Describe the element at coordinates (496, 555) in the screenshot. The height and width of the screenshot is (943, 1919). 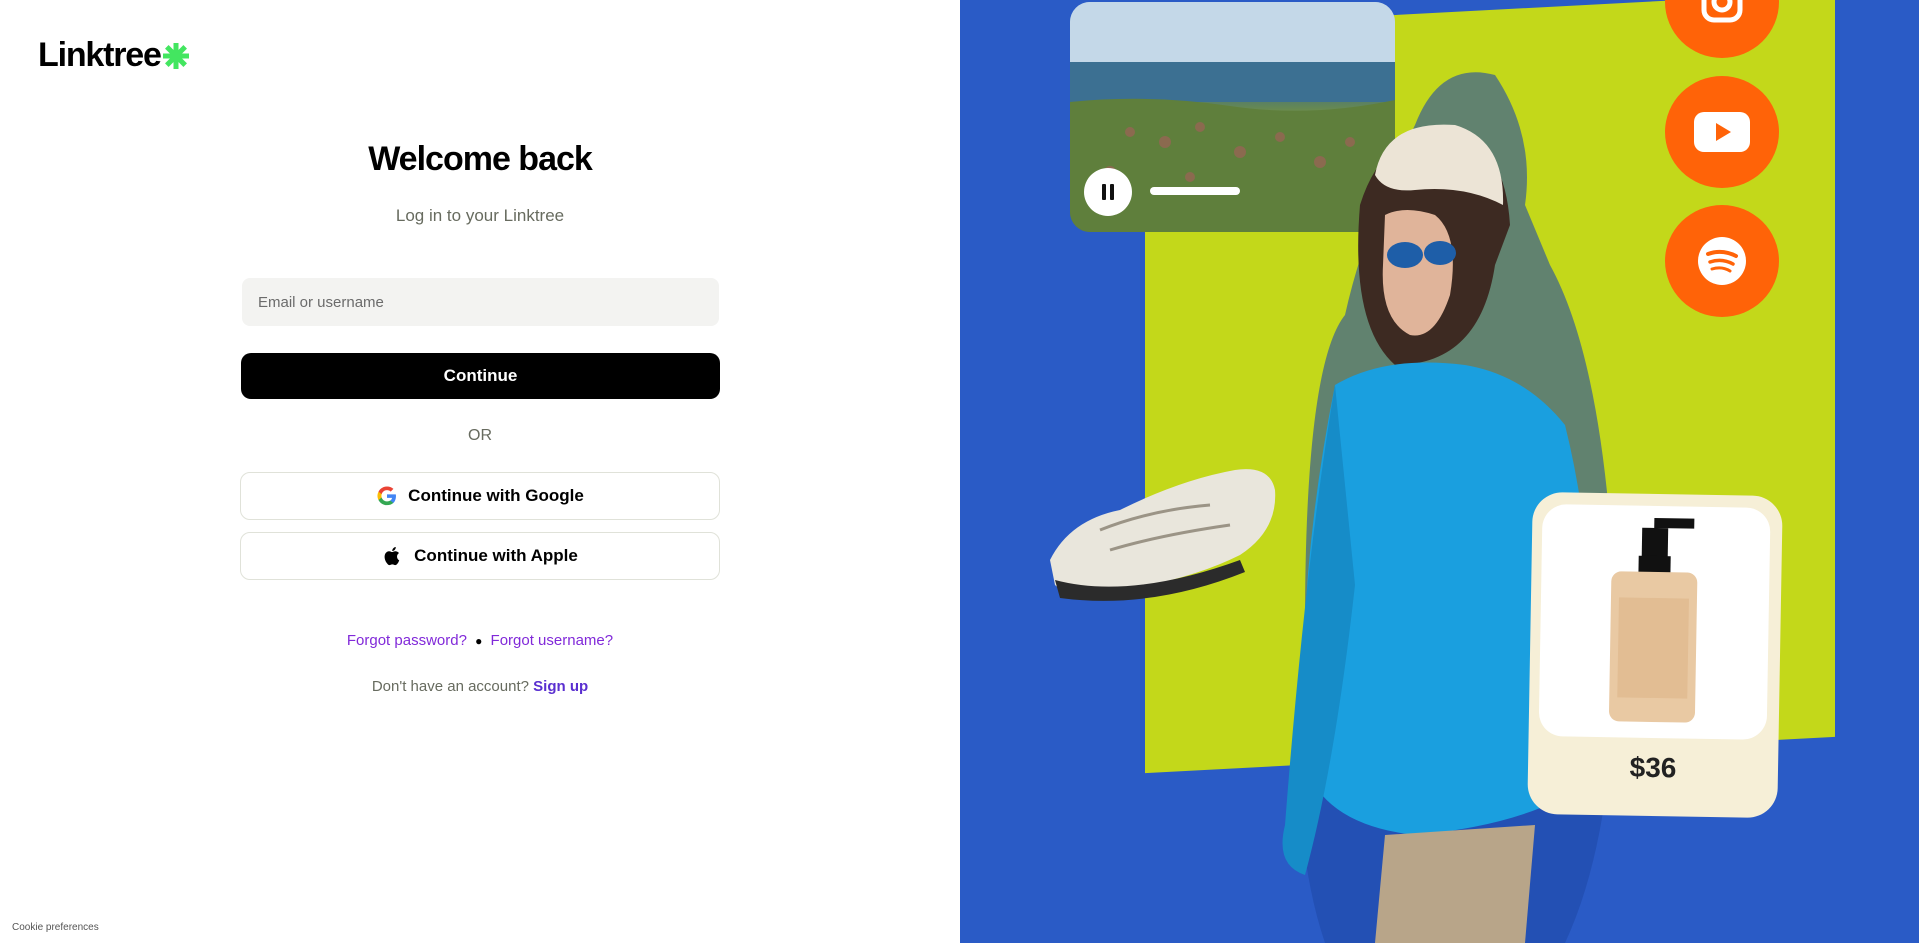
I see `apple-login-label: Continue with Apple` at that location.